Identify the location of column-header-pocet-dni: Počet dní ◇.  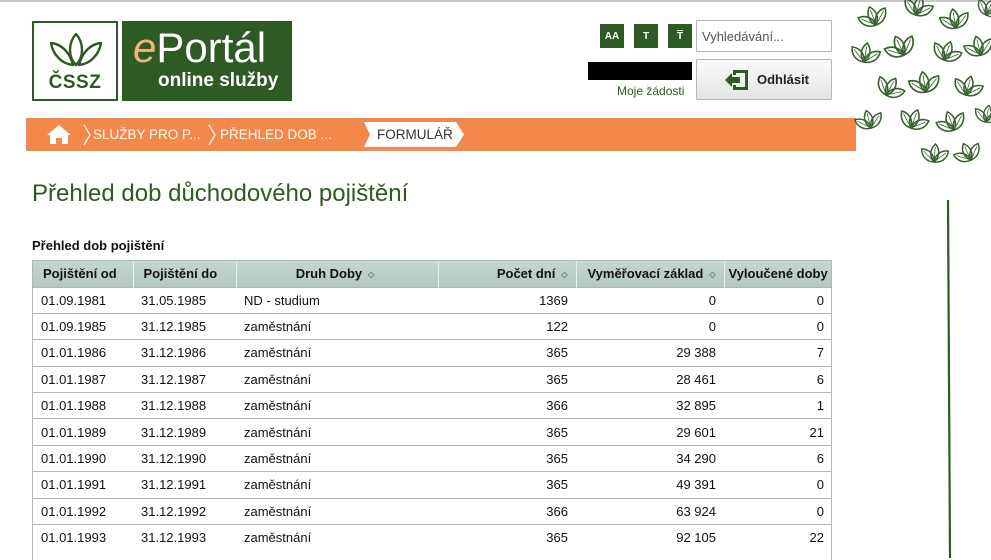
(507, 274).